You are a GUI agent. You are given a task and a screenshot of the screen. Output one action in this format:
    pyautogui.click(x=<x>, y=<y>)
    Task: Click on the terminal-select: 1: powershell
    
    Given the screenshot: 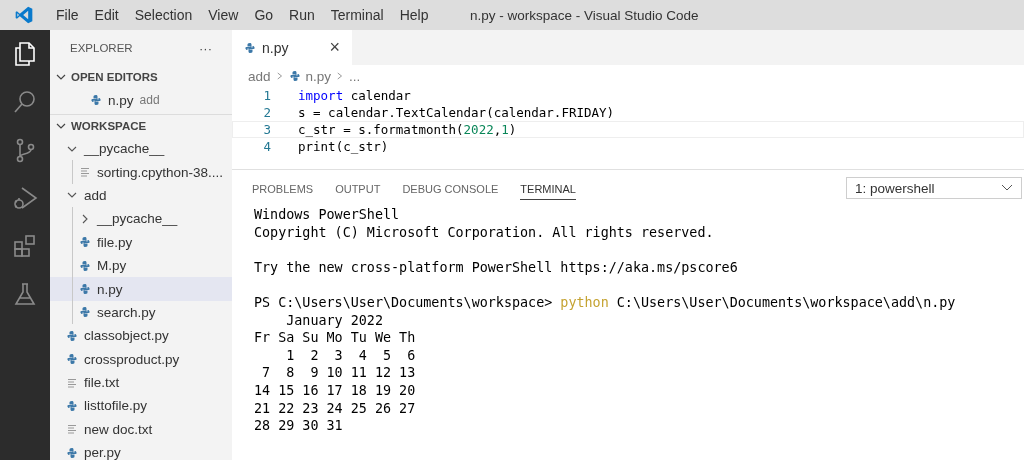 What is the action you would take?
    pyautogui.click(x=934, y=188)
    